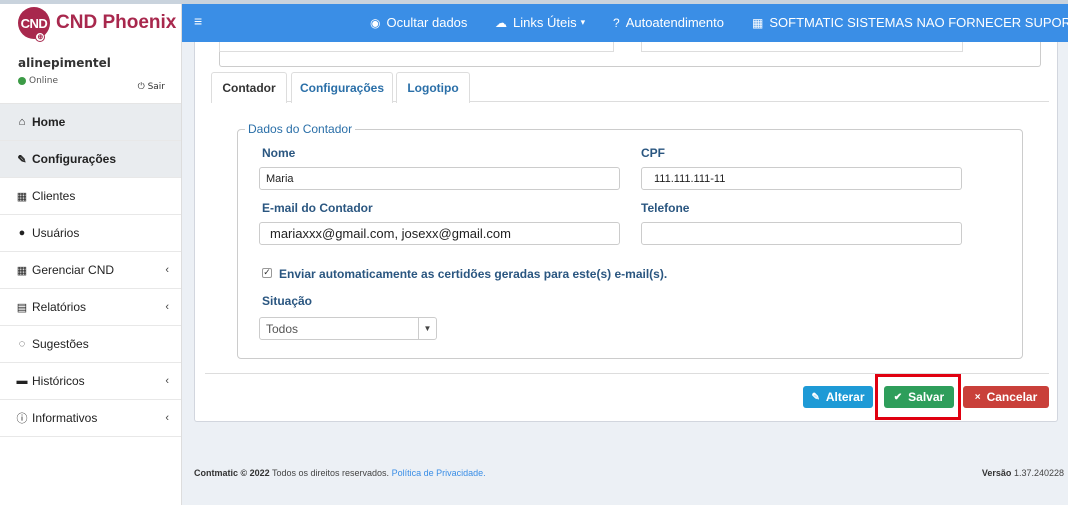 Image resolution: width=1068 pixels, height=505 pixels. I want to click on previous-field-right, so click(802, 47).